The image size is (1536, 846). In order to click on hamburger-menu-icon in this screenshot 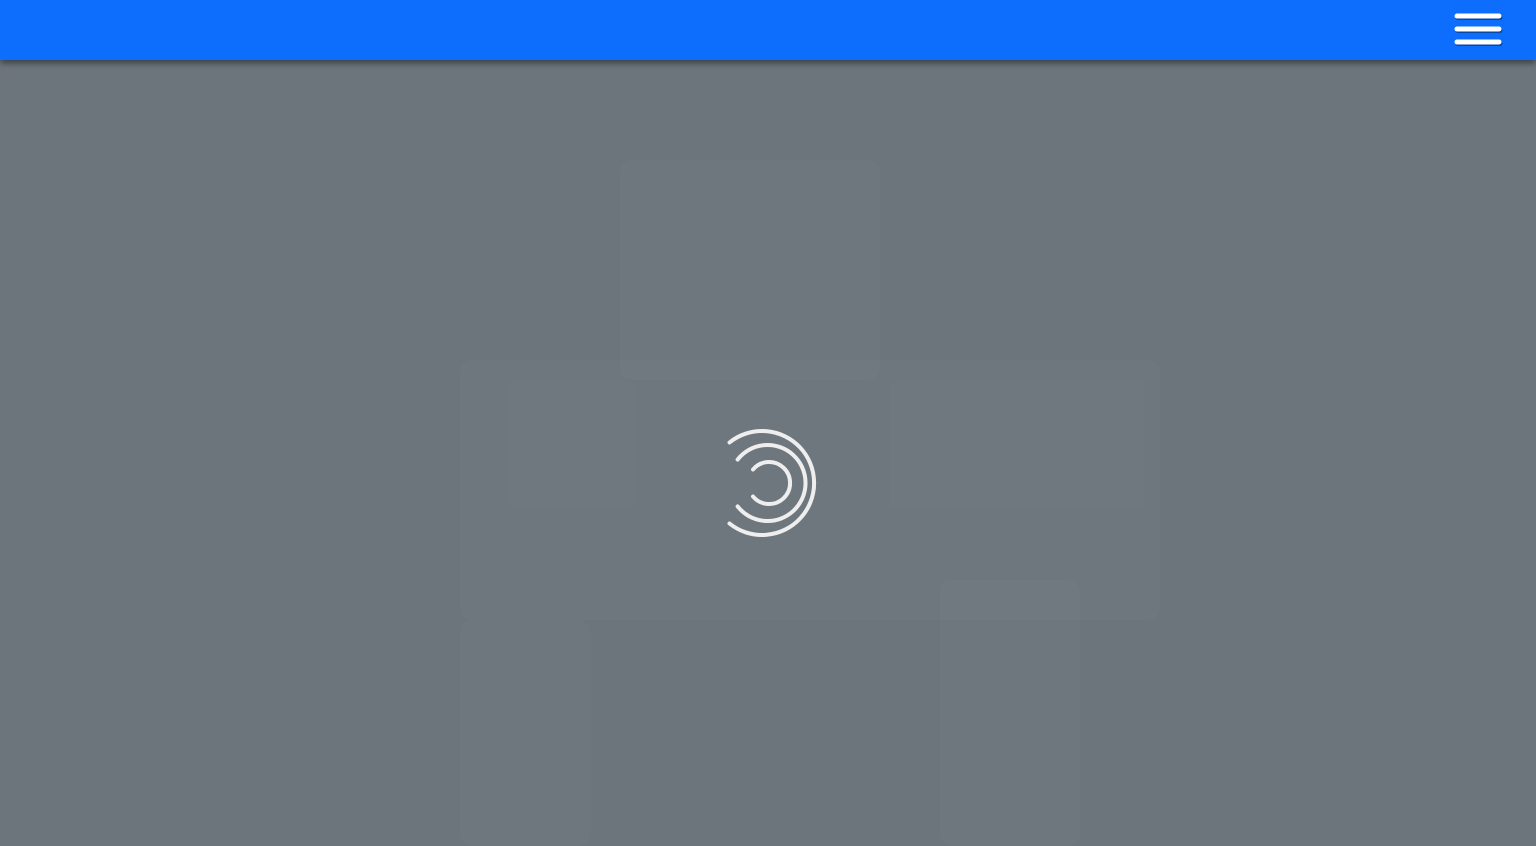, I will do `click(1479, 30)`.